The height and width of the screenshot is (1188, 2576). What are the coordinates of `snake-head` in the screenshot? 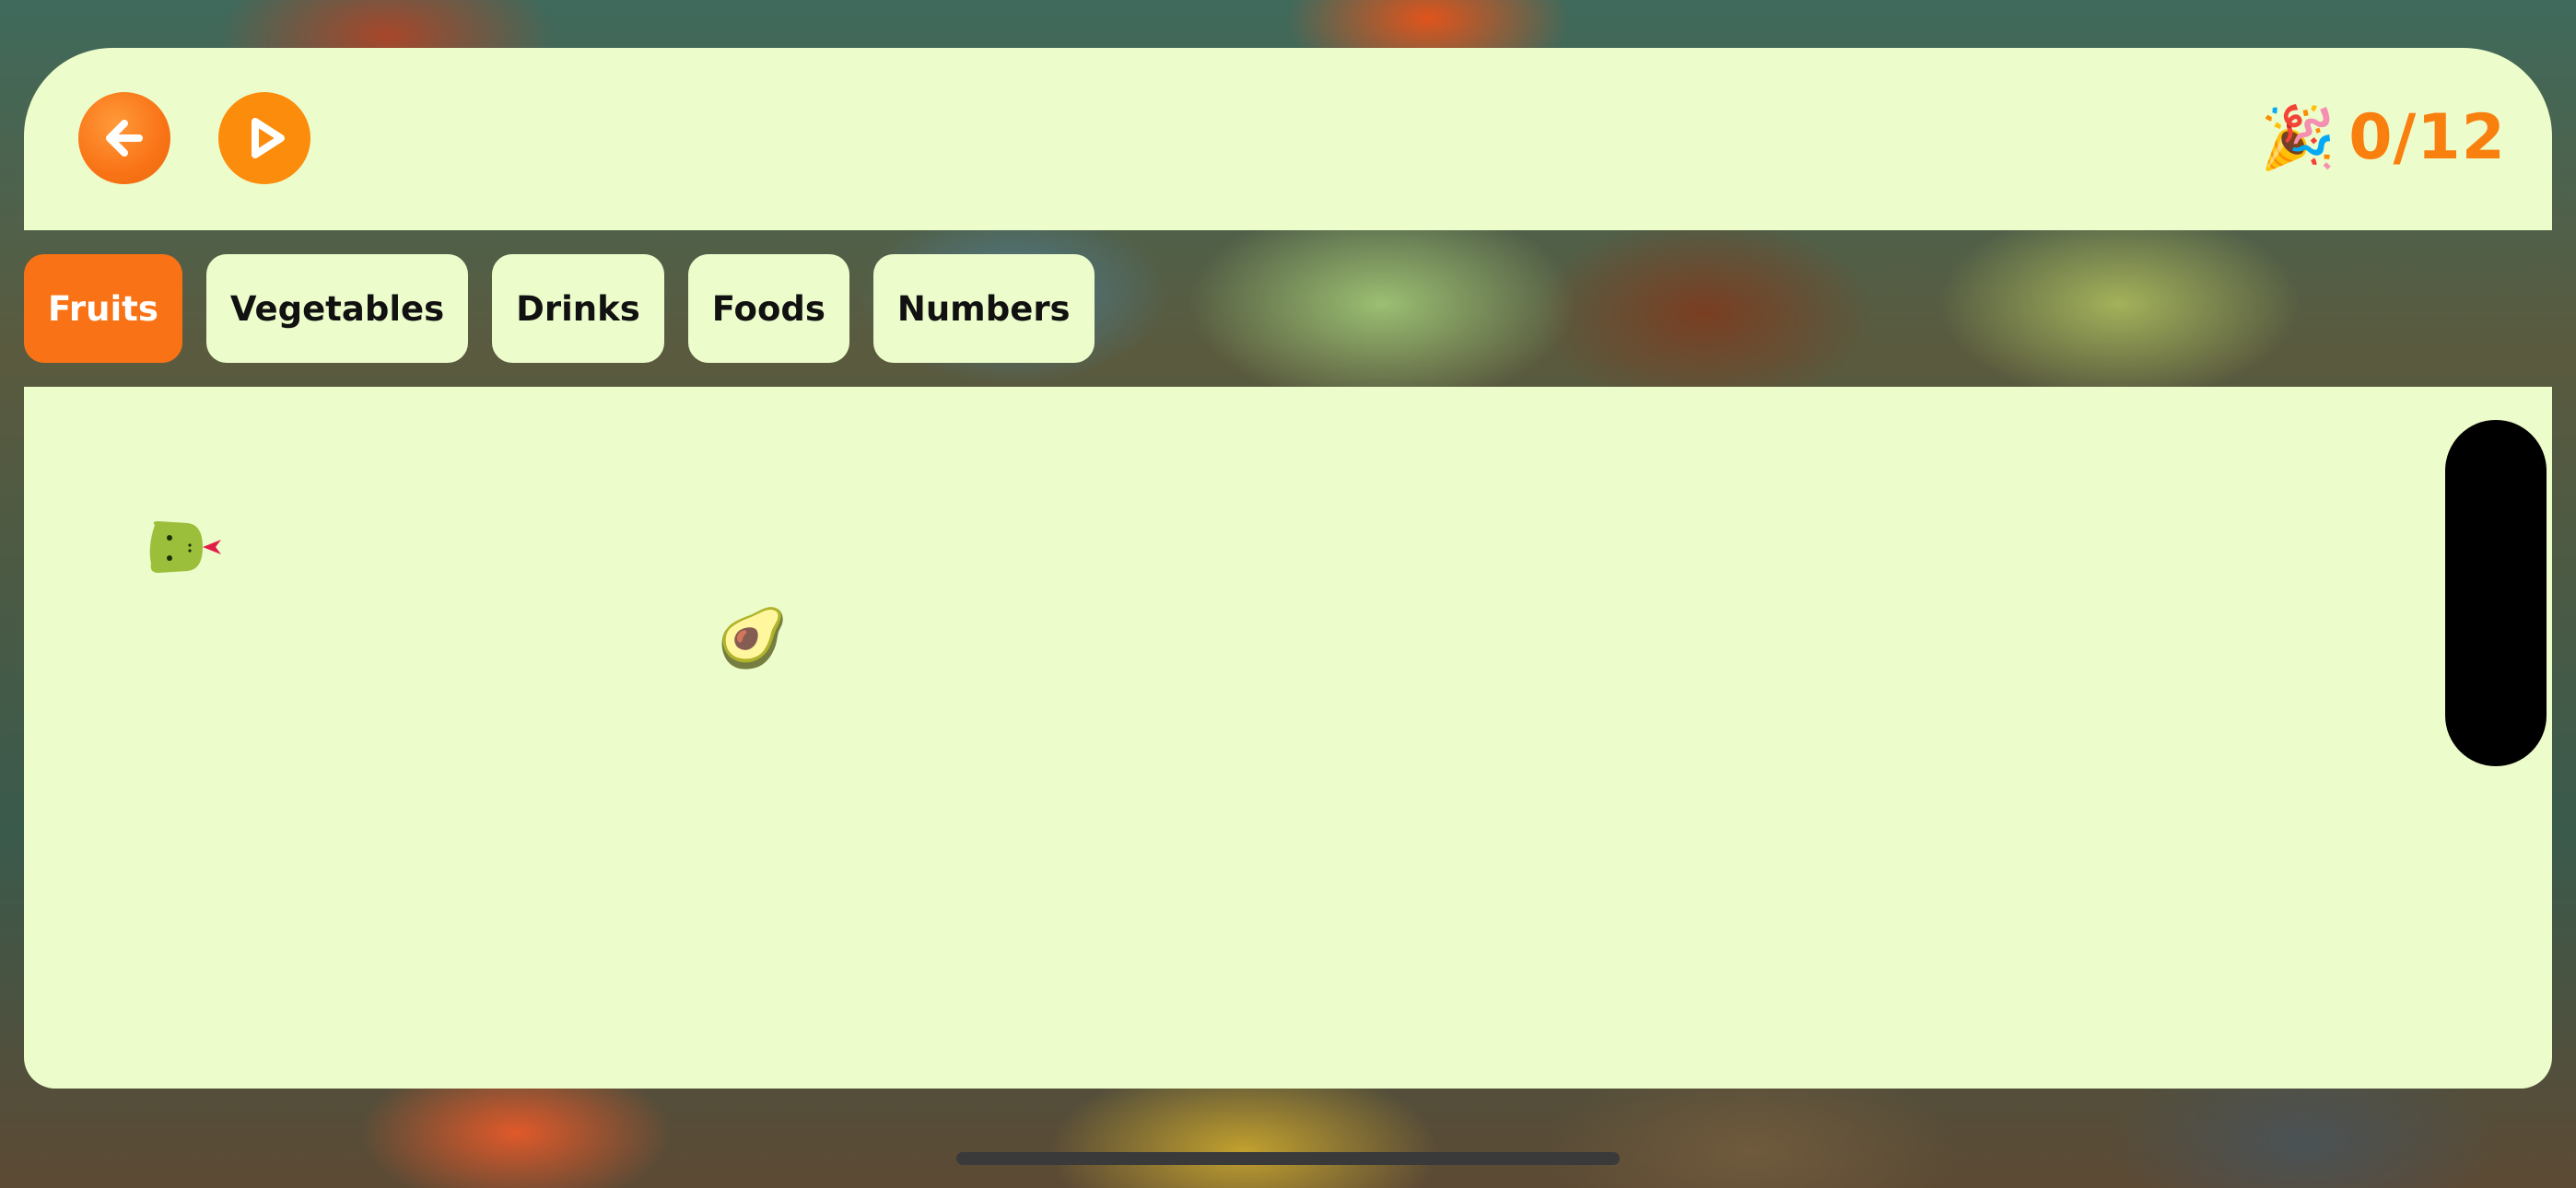 It's located at (185, 547).